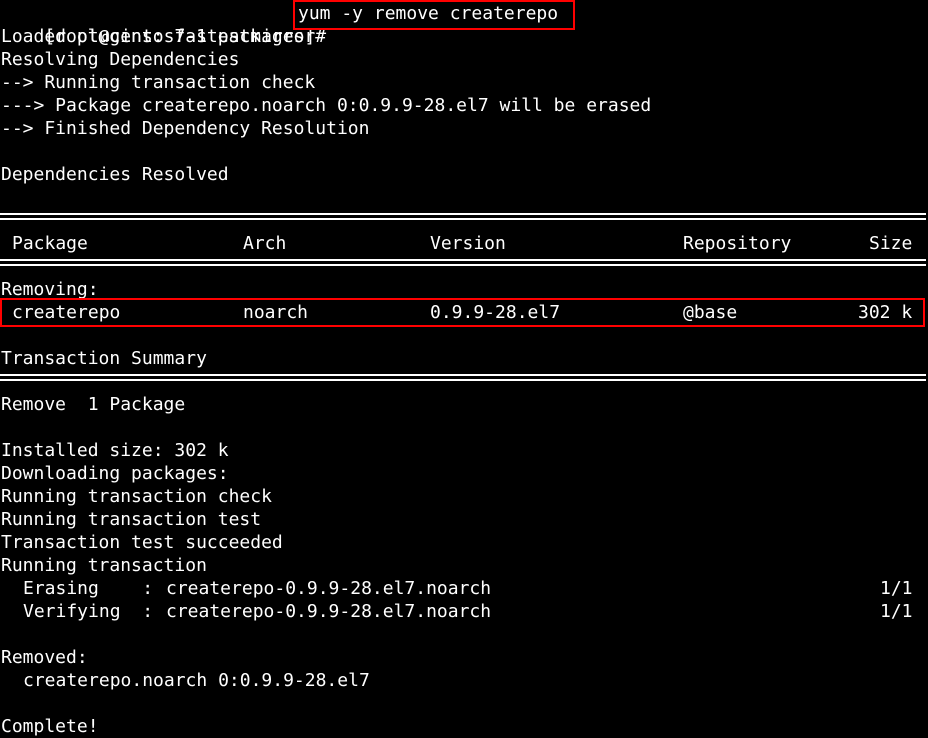  I want to click on output-line: Loaded plugins: fastestmirror, so click(158, 36).